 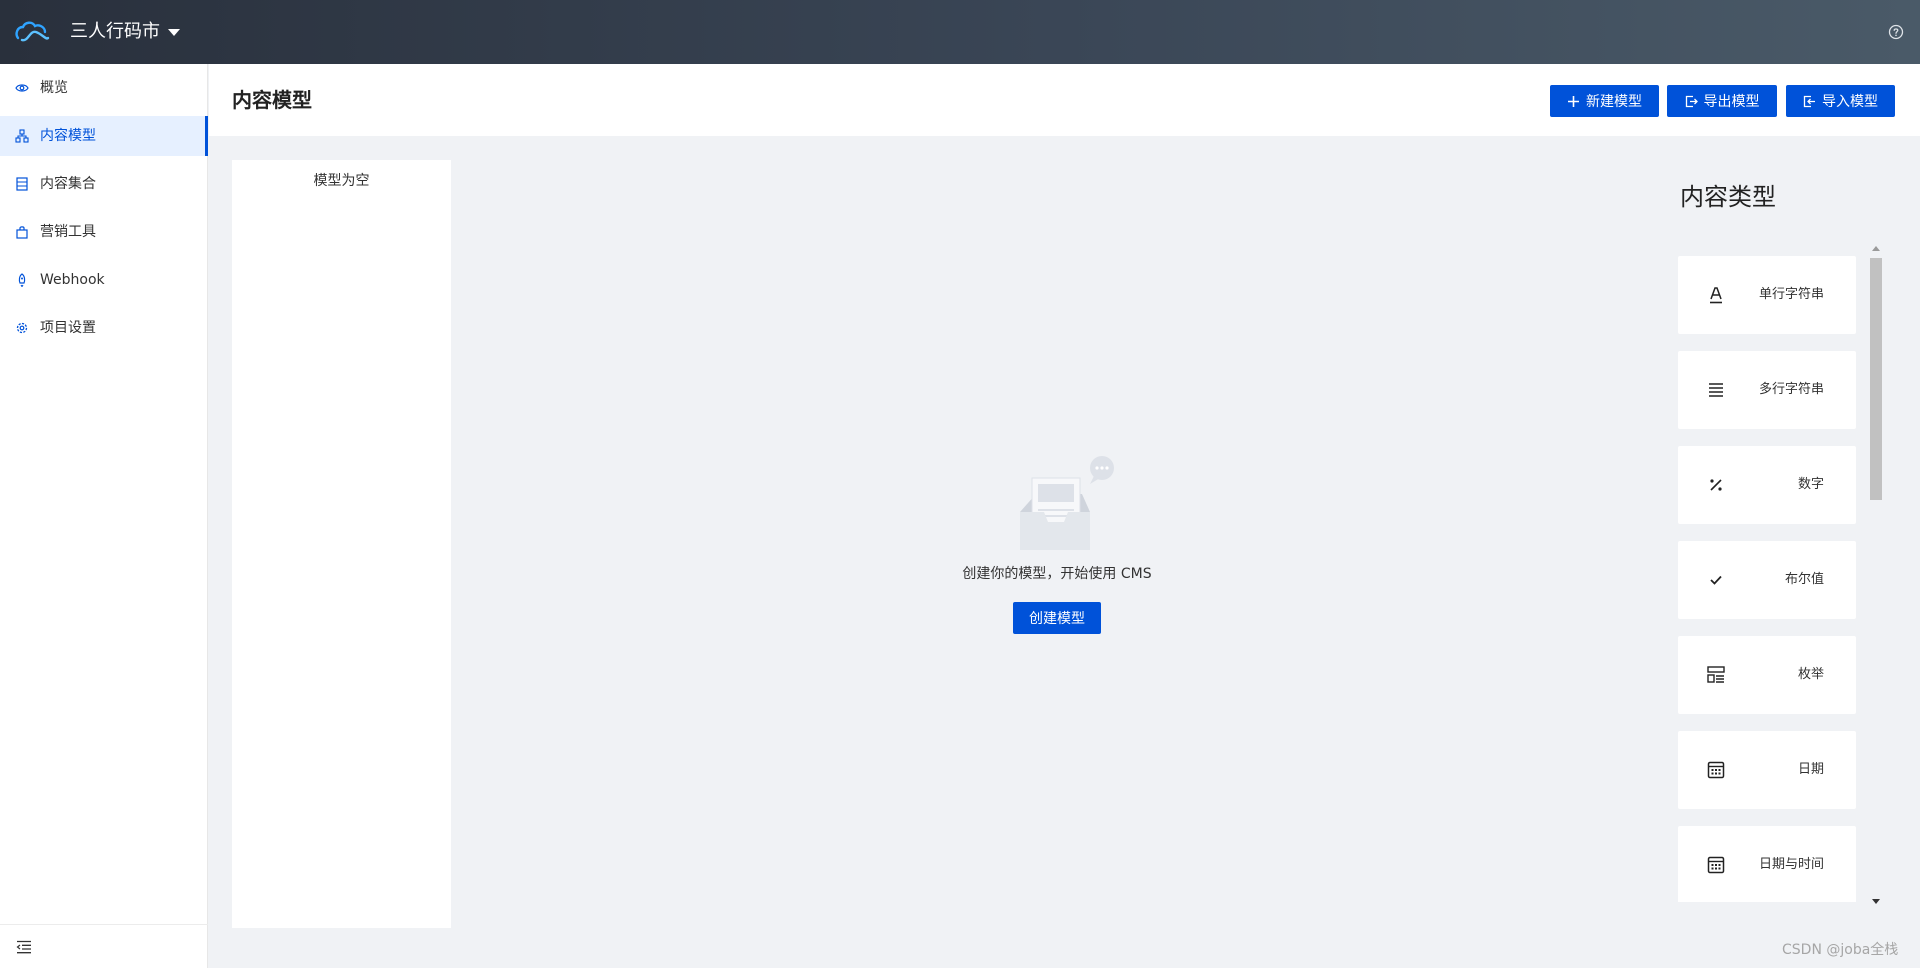 I want to click on export-model-label: 导出模型, so click(x=1731, y=102).